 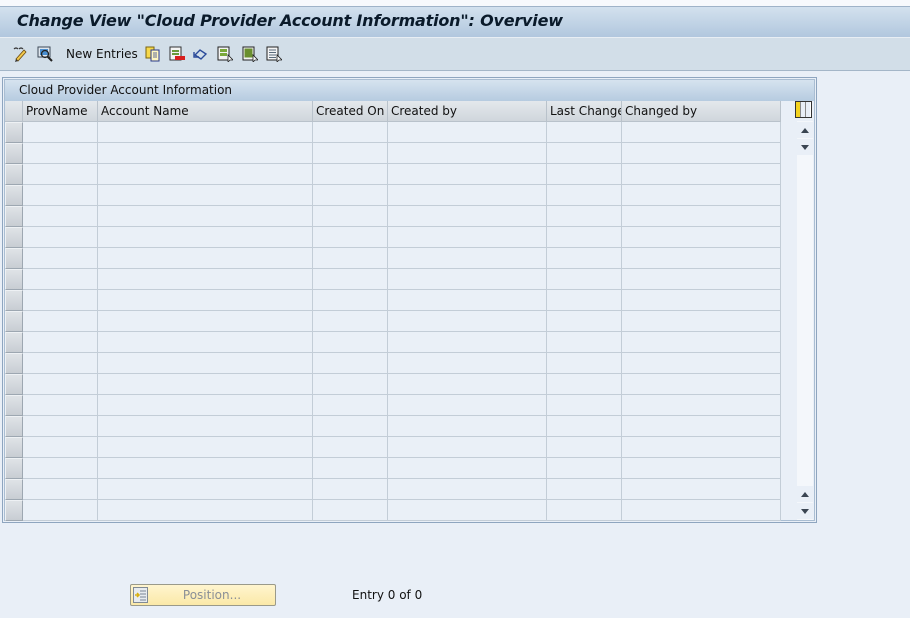 I want to click on column-header-created-on: Created On, so click(x=350, y=111).